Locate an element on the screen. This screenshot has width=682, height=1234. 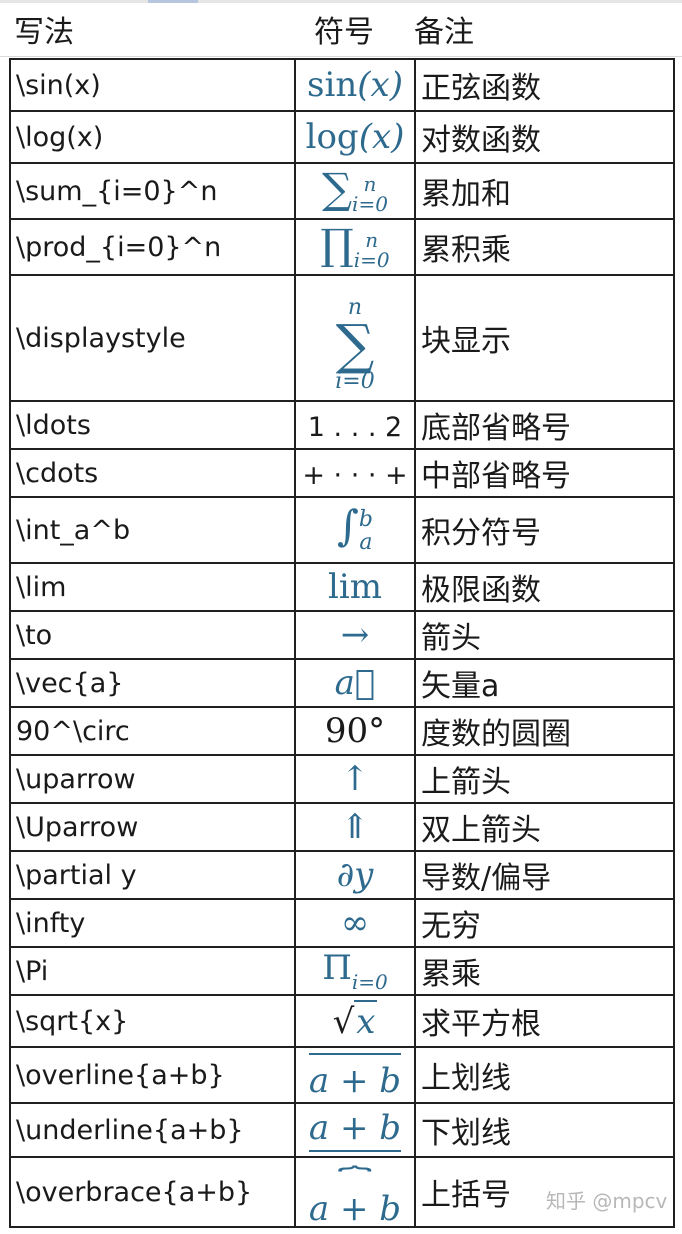
symbol-cell: sin(x) is located at coordinates (355, 85).